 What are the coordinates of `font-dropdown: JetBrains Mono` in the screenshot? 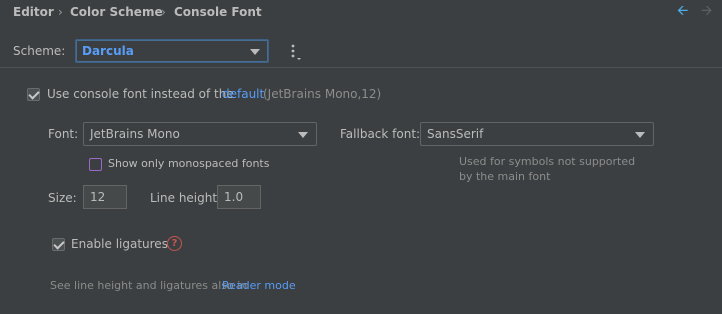 It's located at (200, 134).